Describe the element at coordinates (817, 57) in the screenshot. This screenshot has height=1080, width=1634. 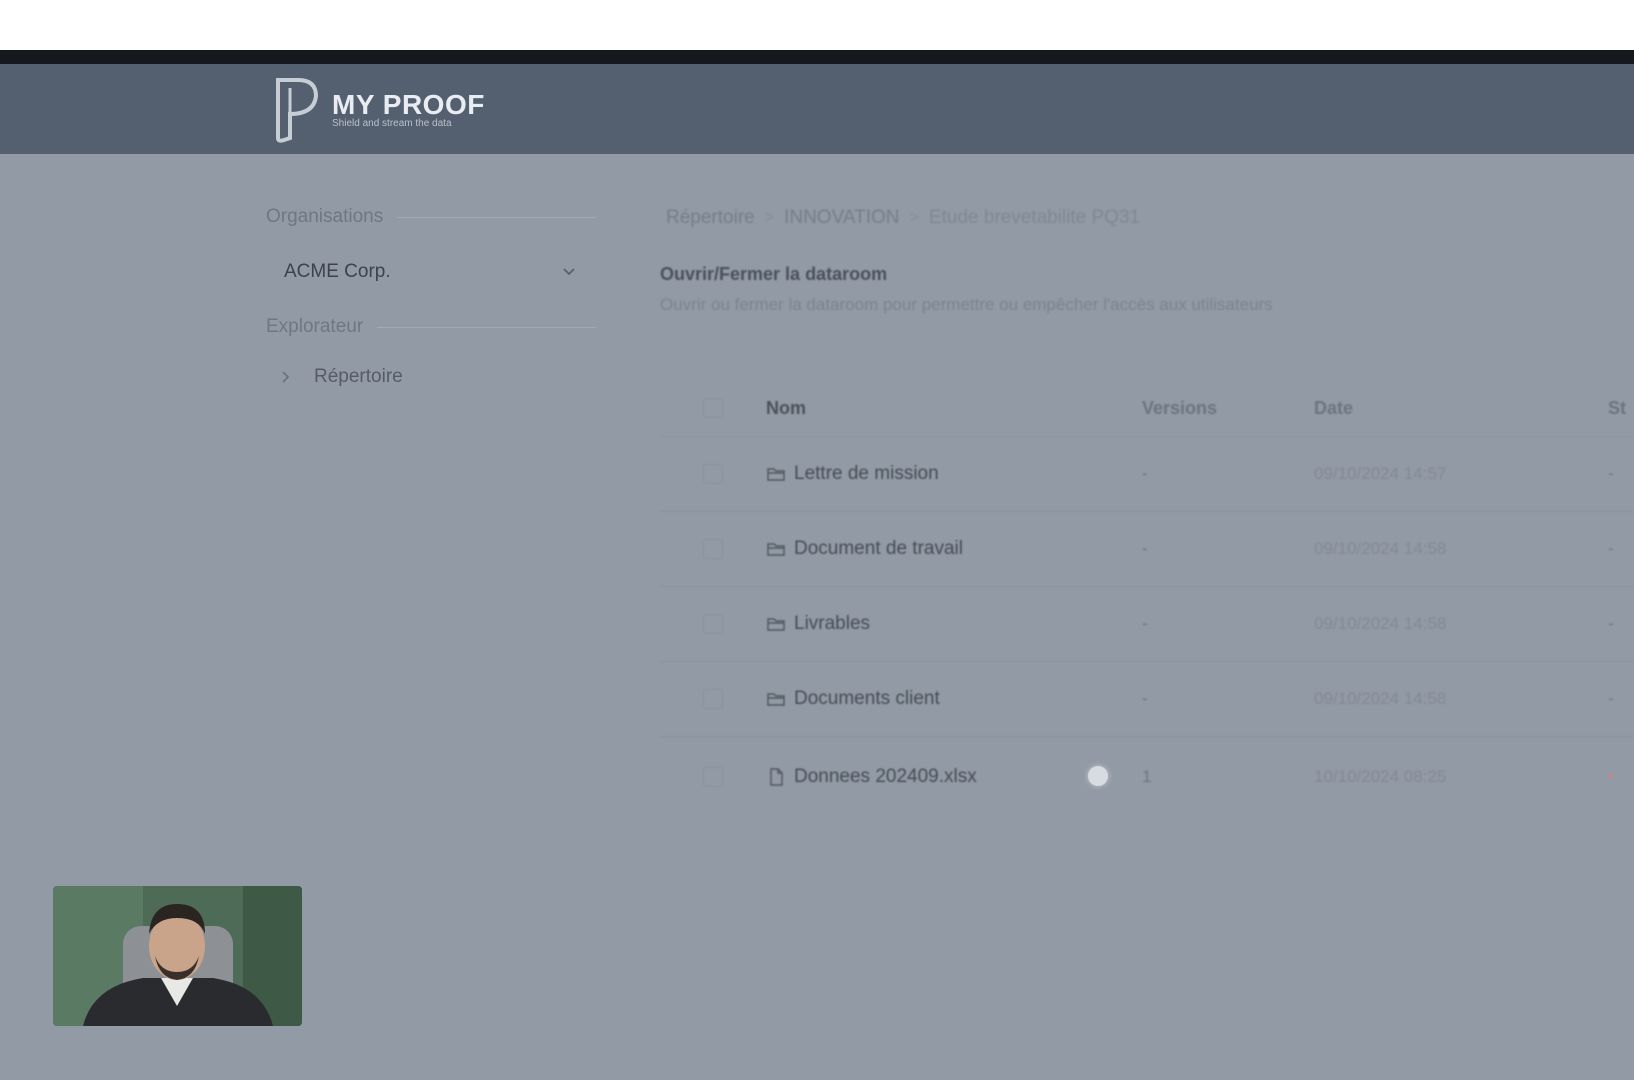
I see `window-top-bar` at that location.